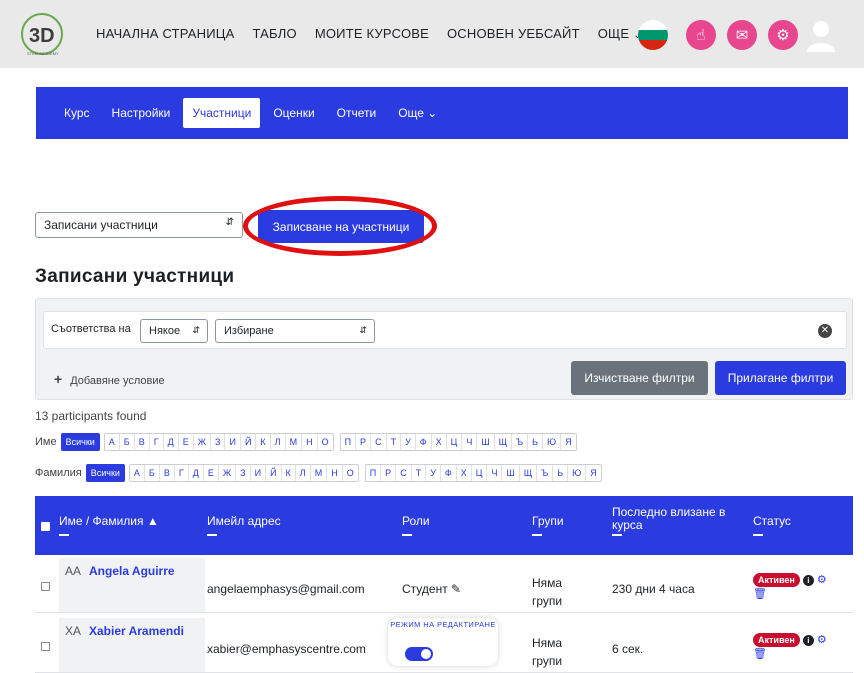  What do you see at coordinates (310, 442) in the screenshot?
I see `first-name-letter: Н` at bounding box center [310, 442].